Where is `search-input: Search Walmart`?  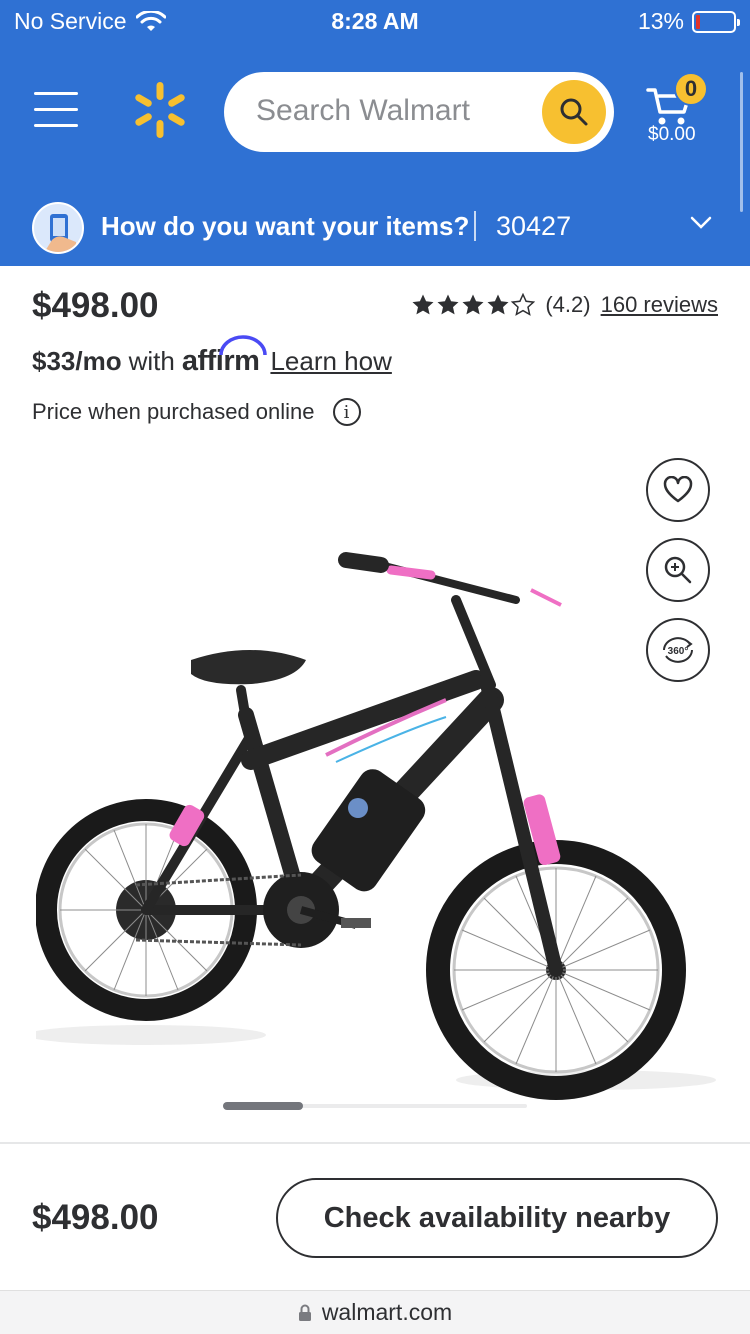 search-input: Search Walmart is located at coordinates (419, 112).